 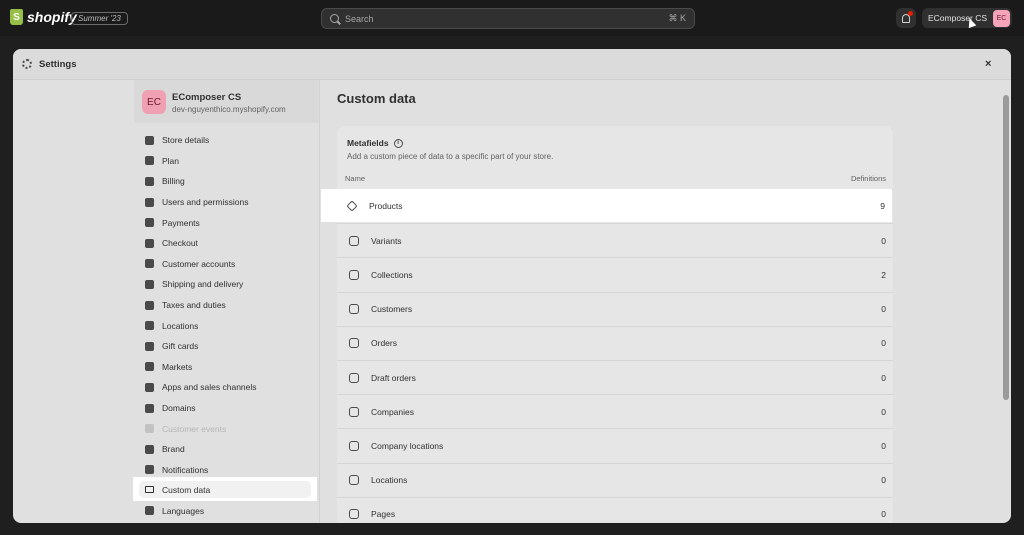 What do you see at coordinates (226, 367) in the screenshot?
I see `sidebar-item-markets: Markets` at bounding box center [226, 367].